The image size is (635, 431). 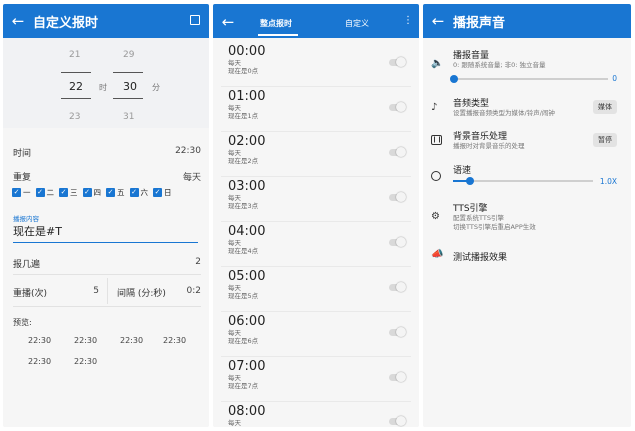 What do you see at coordinates (278, 35) in the screenshot?
I see `tab-indicator` at bounding box center [278, 35].